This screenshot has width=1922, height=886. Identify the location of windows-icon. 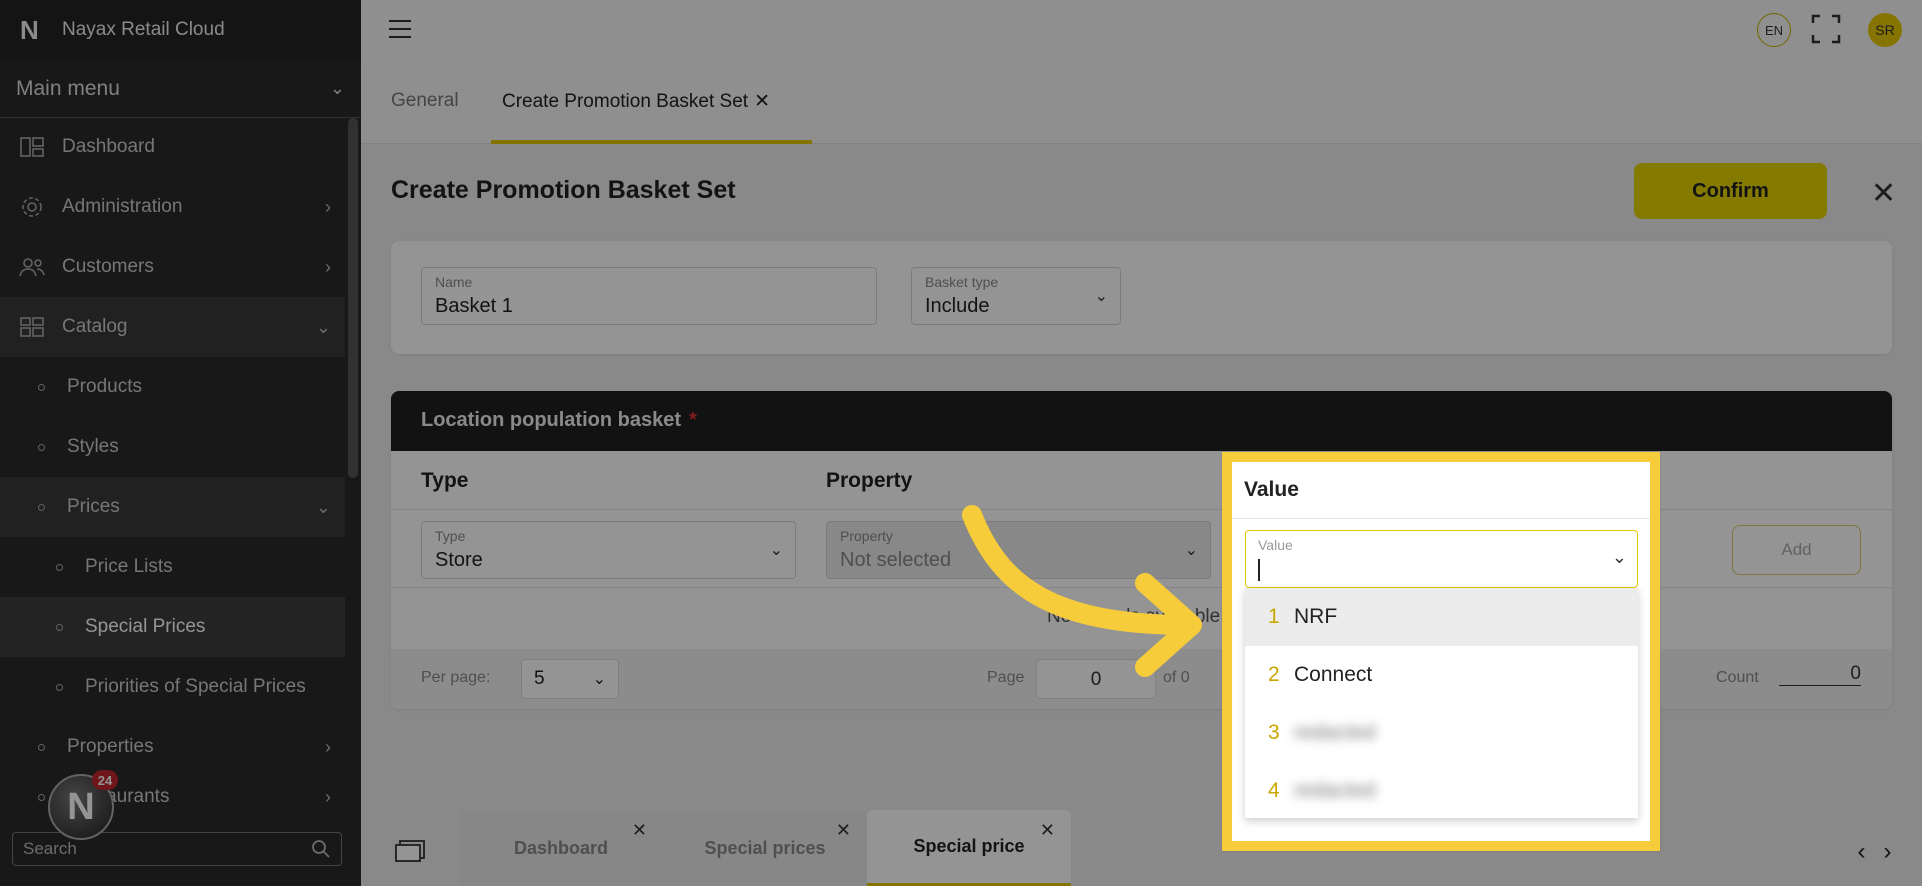
(410, 851).